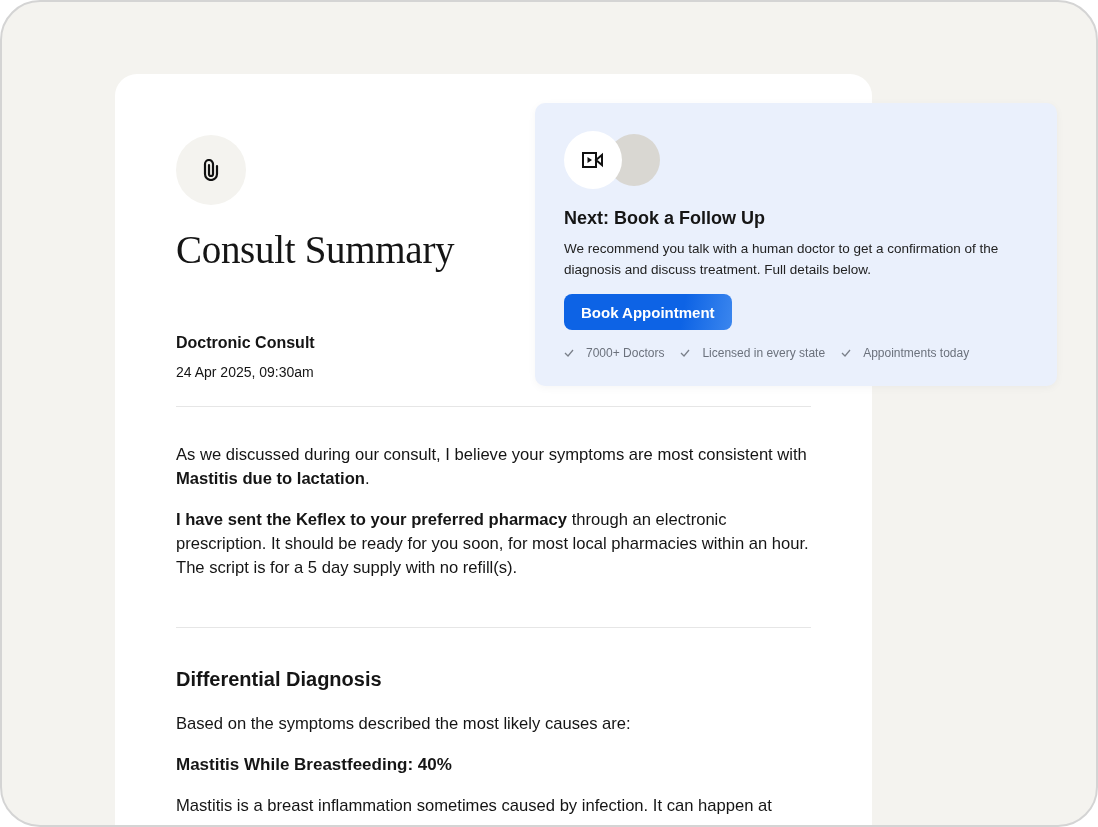  I want to click on consult-date: 24 Apr 2025, 09:30am, so click(245, 372).